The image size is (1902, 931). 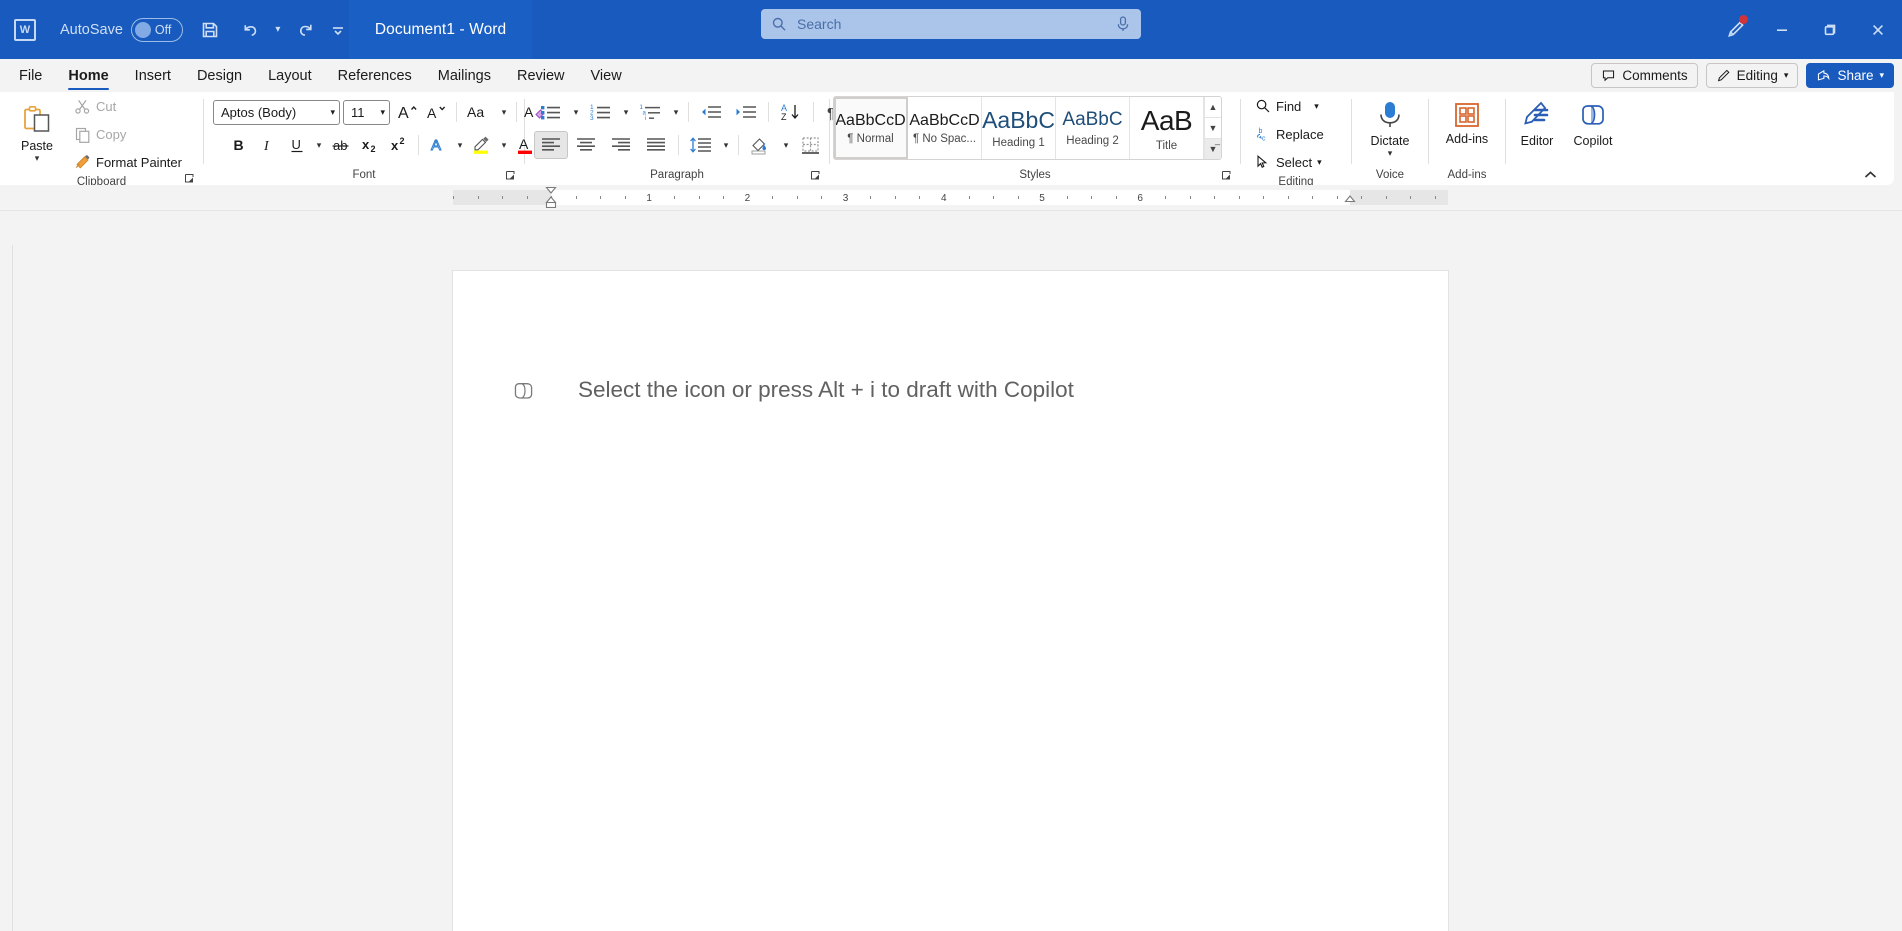 I want to click on sort-button: AZ, so click(x=791, y=112).